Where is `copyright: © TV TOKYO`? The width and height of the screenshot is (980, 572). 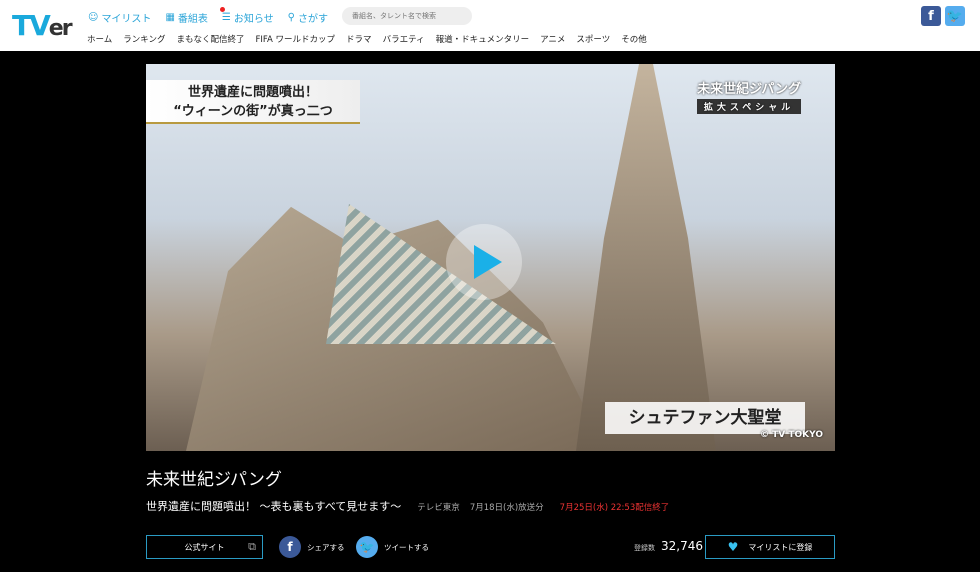
copyright: © TV TOKYO is located at coordinates (791, 435).